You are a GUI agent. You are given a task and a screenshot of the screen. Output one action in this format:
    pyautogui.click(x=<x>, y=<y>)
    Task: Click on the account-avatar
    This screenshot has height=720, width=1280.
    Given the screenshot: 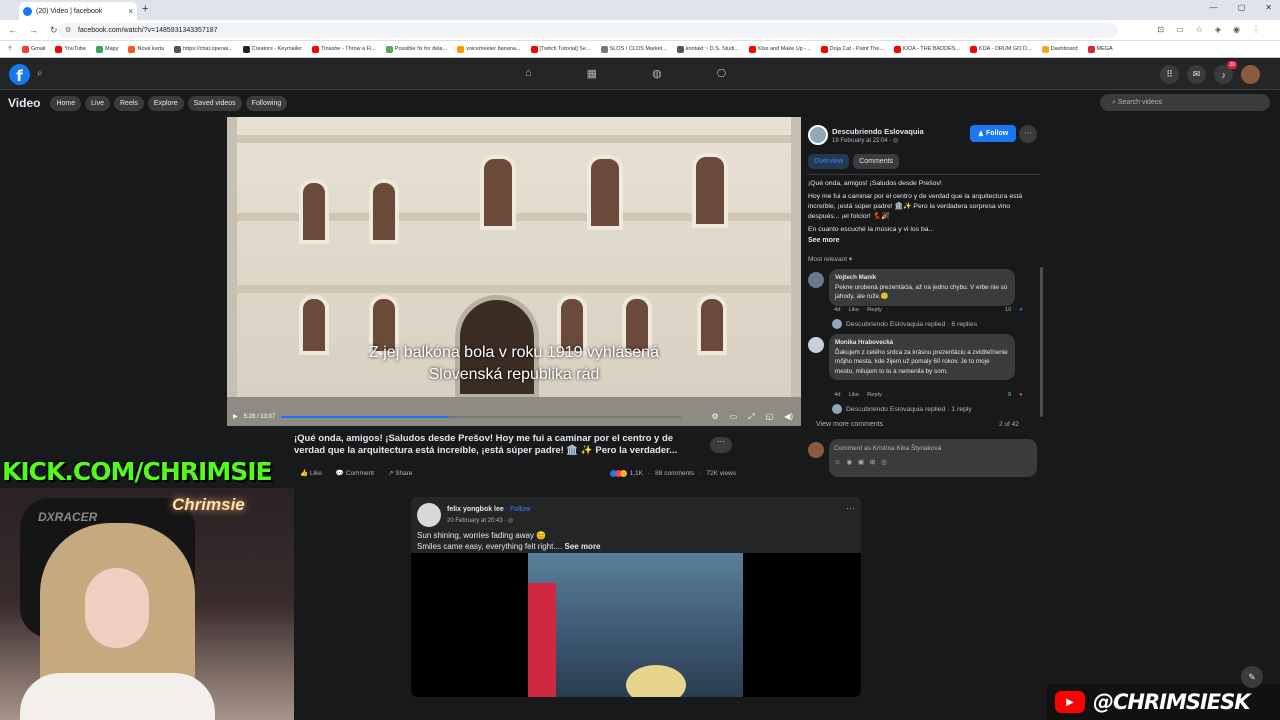 What is the action you would take?
    pyautogui.click(x=1250, y=74)
    